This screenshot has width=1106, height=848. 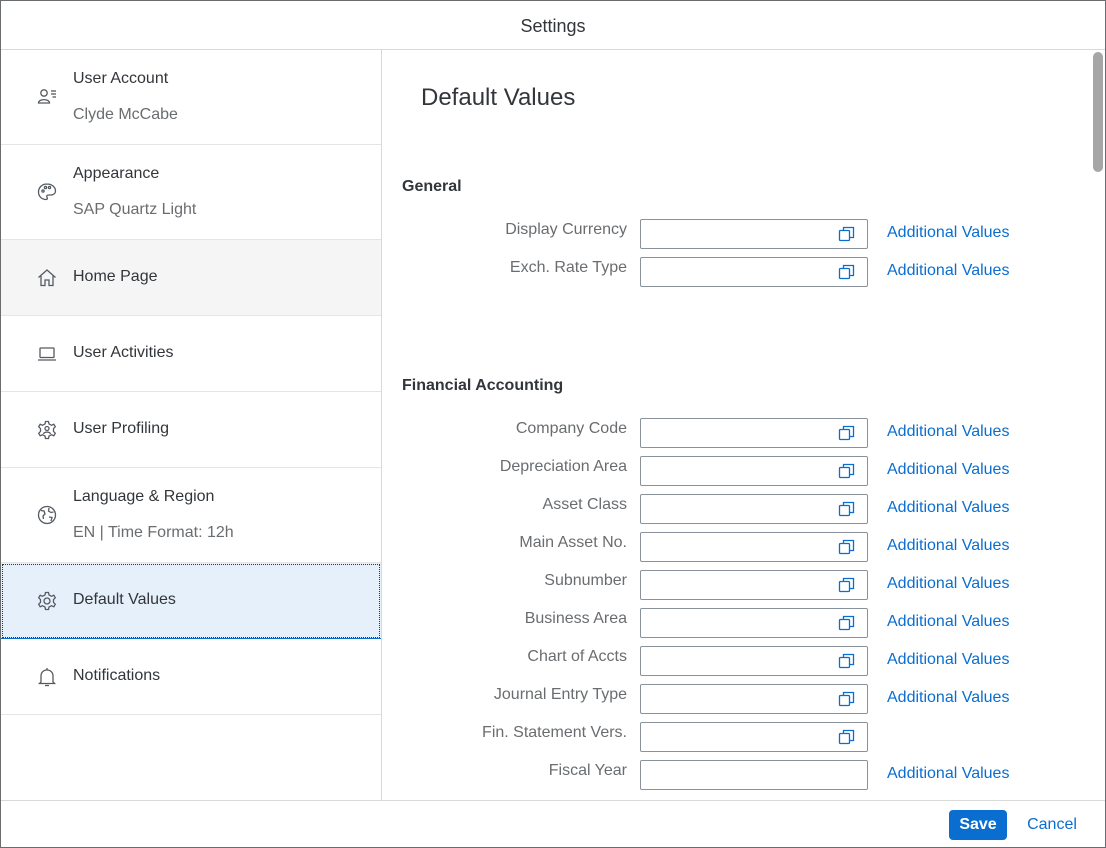 What do you see at coordinates (577, 656) in the screenshot?
I see `field-label: Chart of Accts` at bounding box center [577, 656].